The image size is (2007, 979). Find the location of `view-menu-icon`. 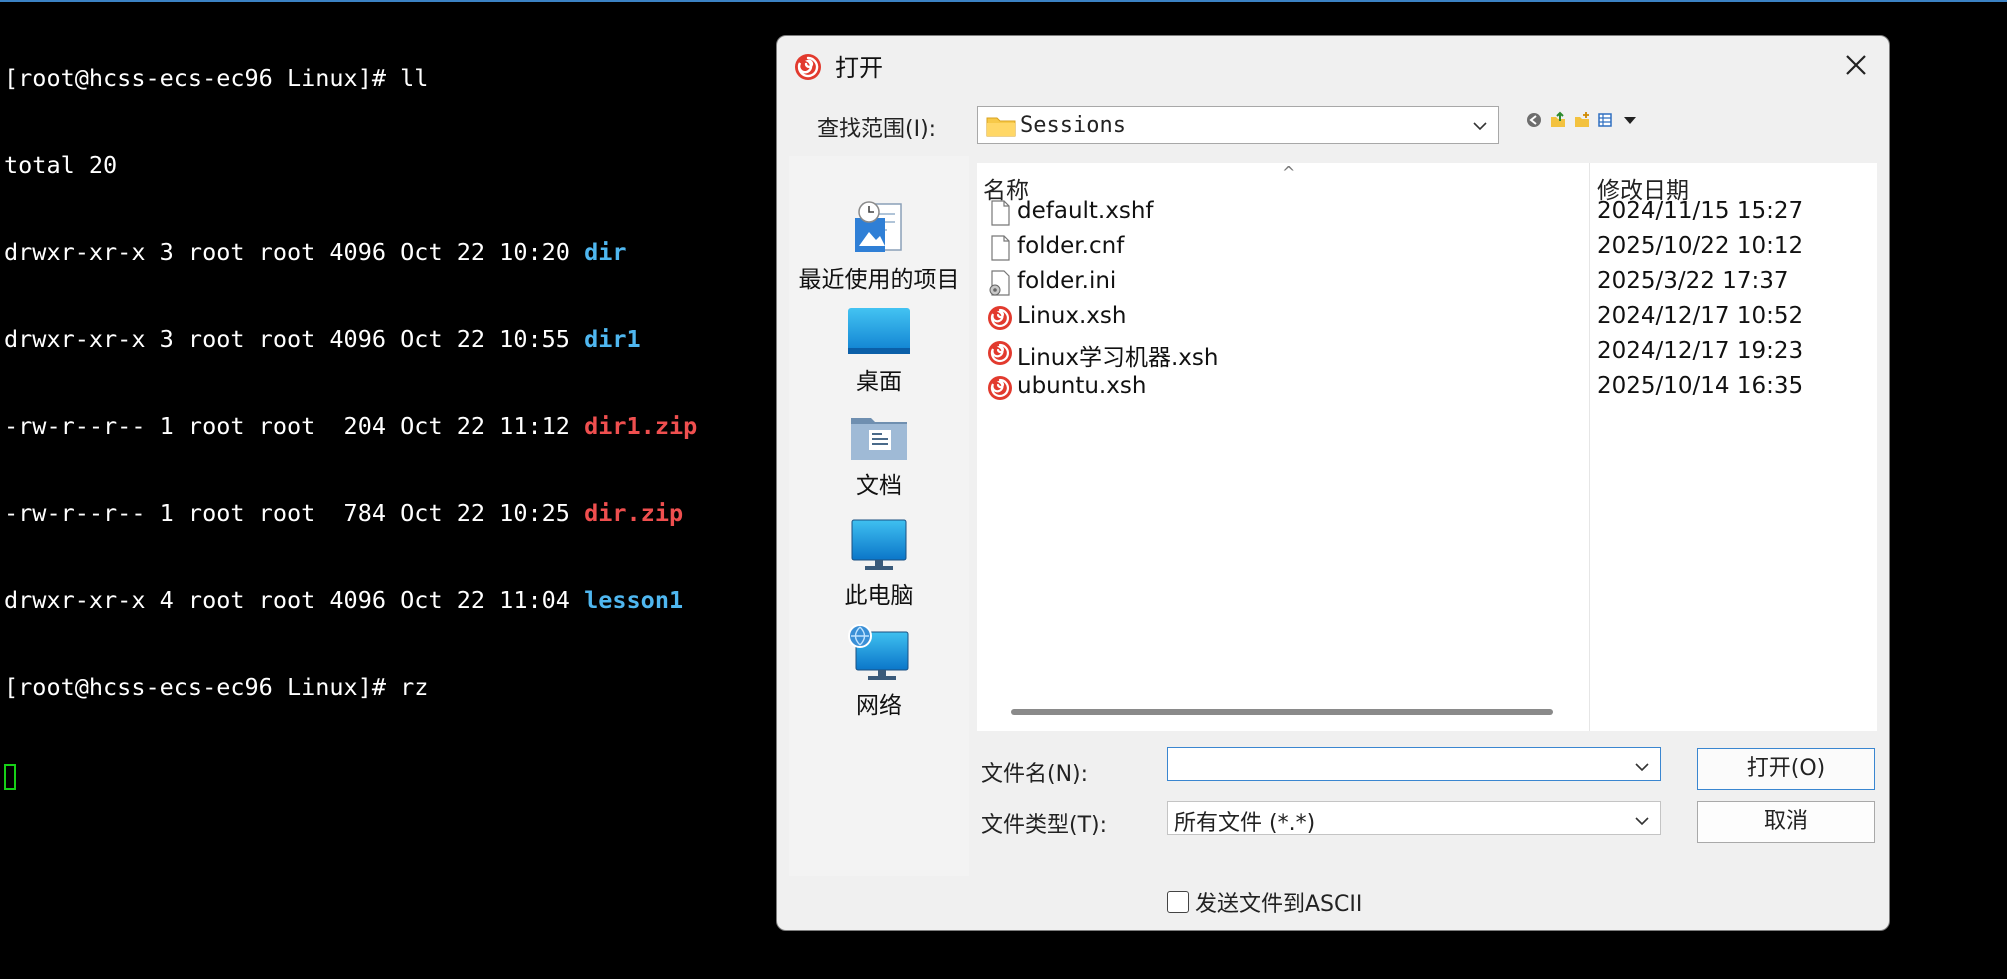

view-menu-icon is located at coordinates (1606, 120).